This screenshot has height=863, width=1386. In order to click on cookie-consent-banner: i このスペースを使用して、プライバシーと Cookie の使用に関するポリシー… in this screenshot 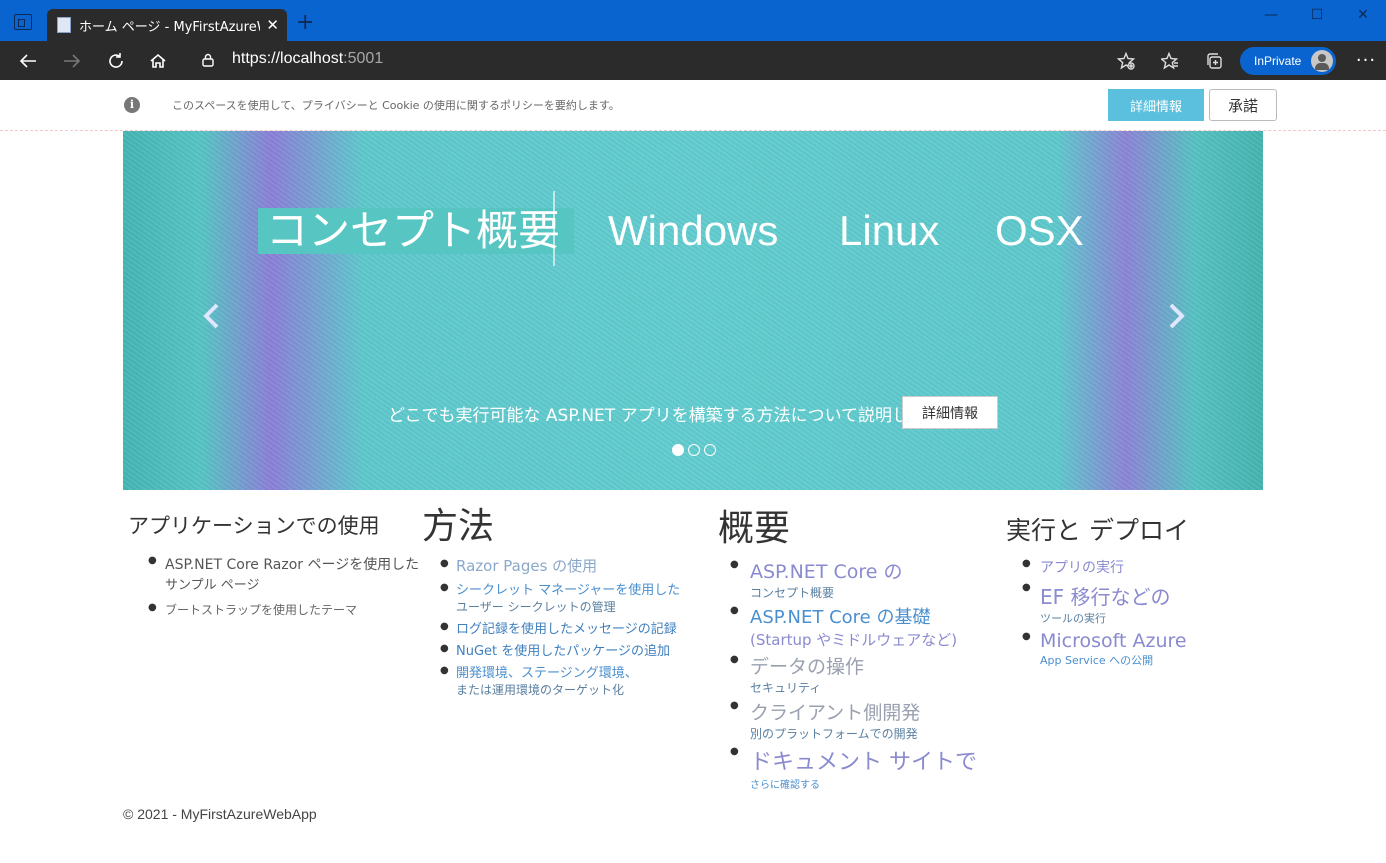, I will do `click(693, 105)`.